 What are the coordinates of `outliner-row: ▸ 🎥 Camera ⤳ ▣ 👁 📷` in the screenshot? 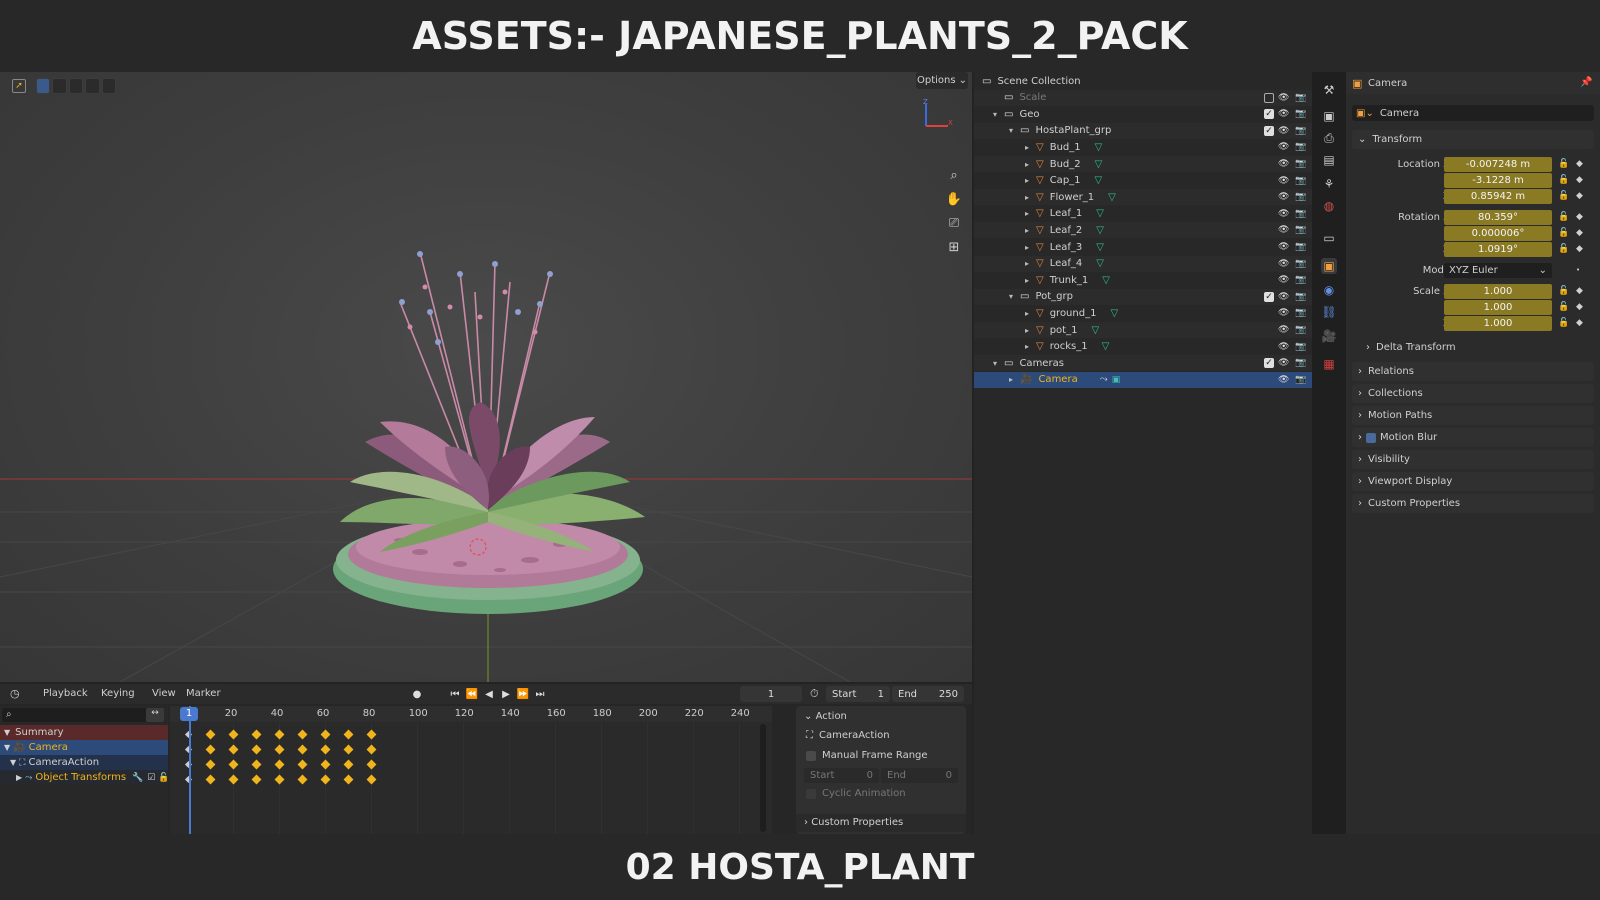 It's located at (1143, 379).